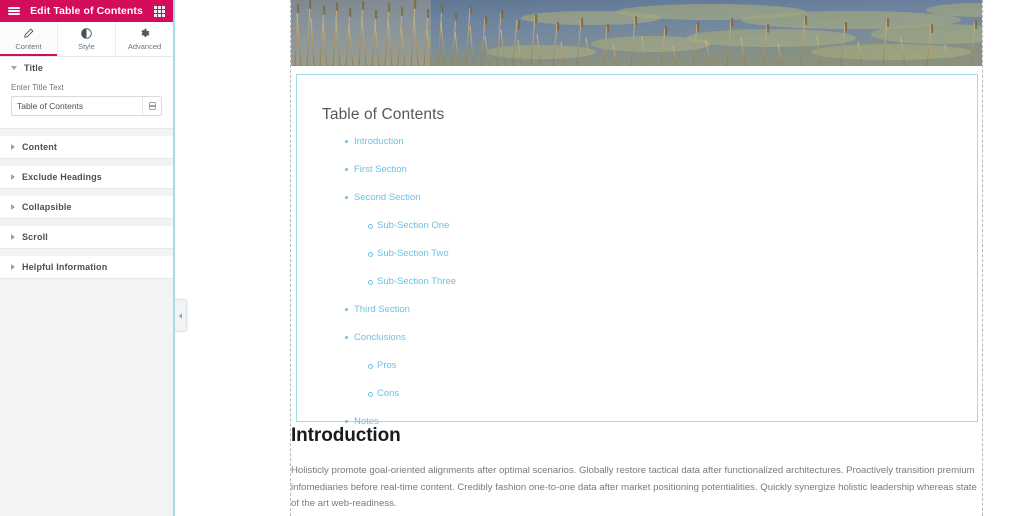 This screenshot has width=1024, height=516. Describe the element at coordinates (661, 141) in the screenshot. I see `list-item: Introduction` at that location.